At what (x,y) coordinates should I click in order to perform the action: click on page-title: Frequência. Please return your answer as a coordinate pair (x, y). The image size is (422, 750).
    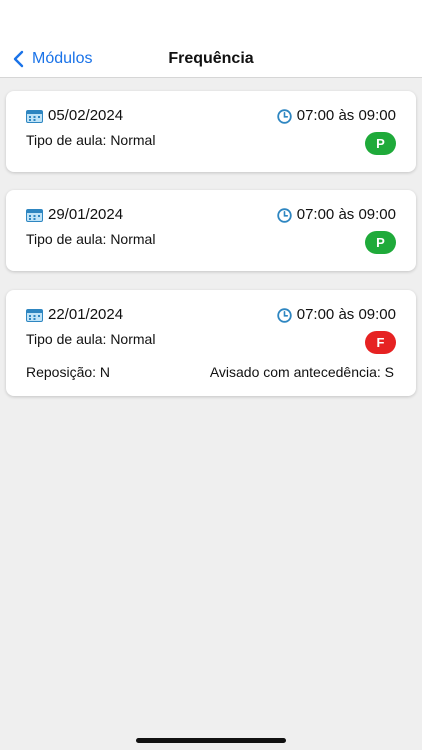
    Looking at the image, I should click on (211, 58).